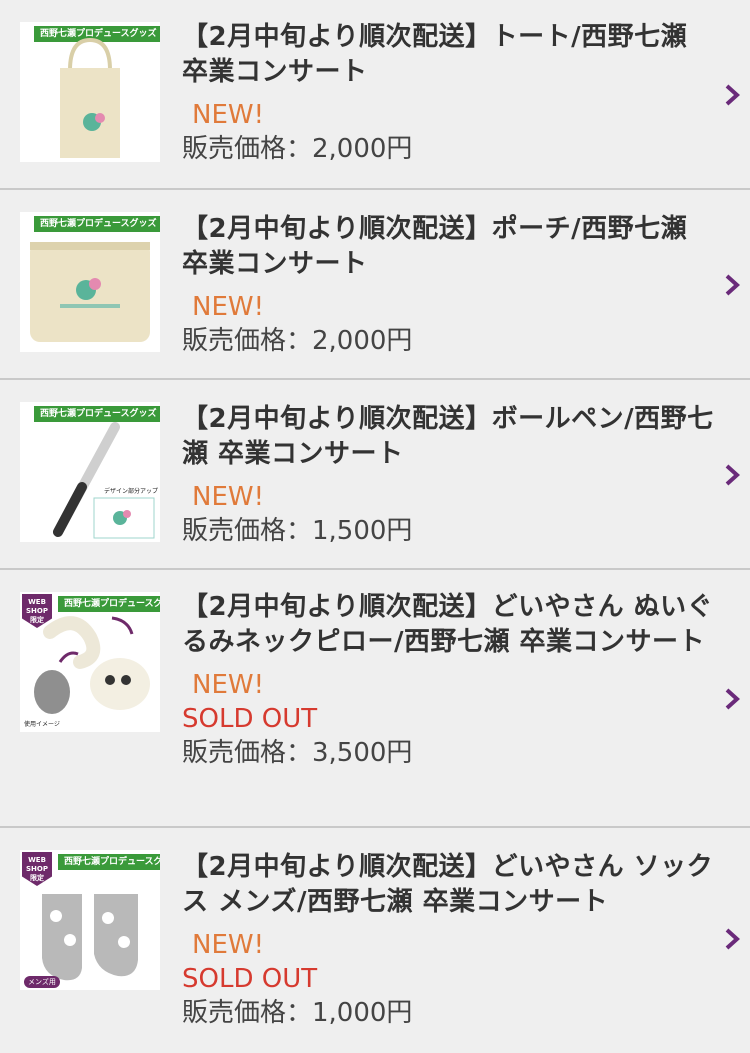  Describe the element at coordinates (92, 665) in the screenshot. I see `neck-pillow-image` at that location.